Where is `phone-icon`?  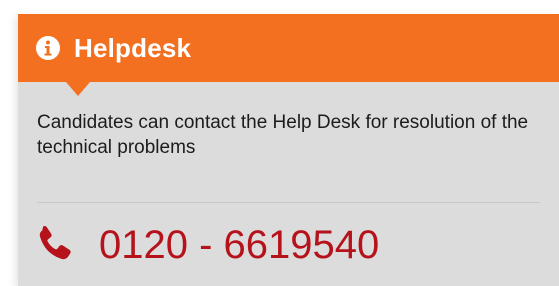
phone-icon is located at coordinates (55, 243).